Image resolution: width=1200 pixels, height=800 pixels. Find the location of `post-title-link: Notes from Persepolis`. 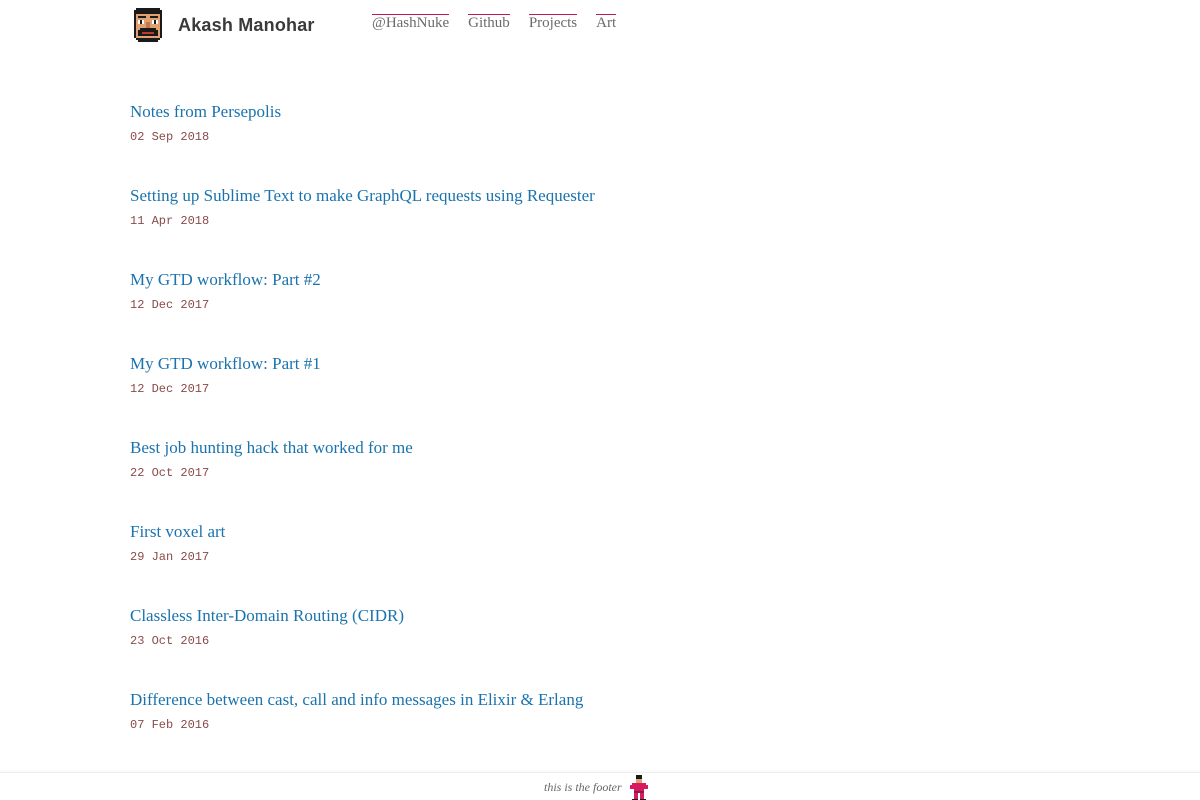

post-title-link: Notes from Persepolis is located at coordinates (480, 112).